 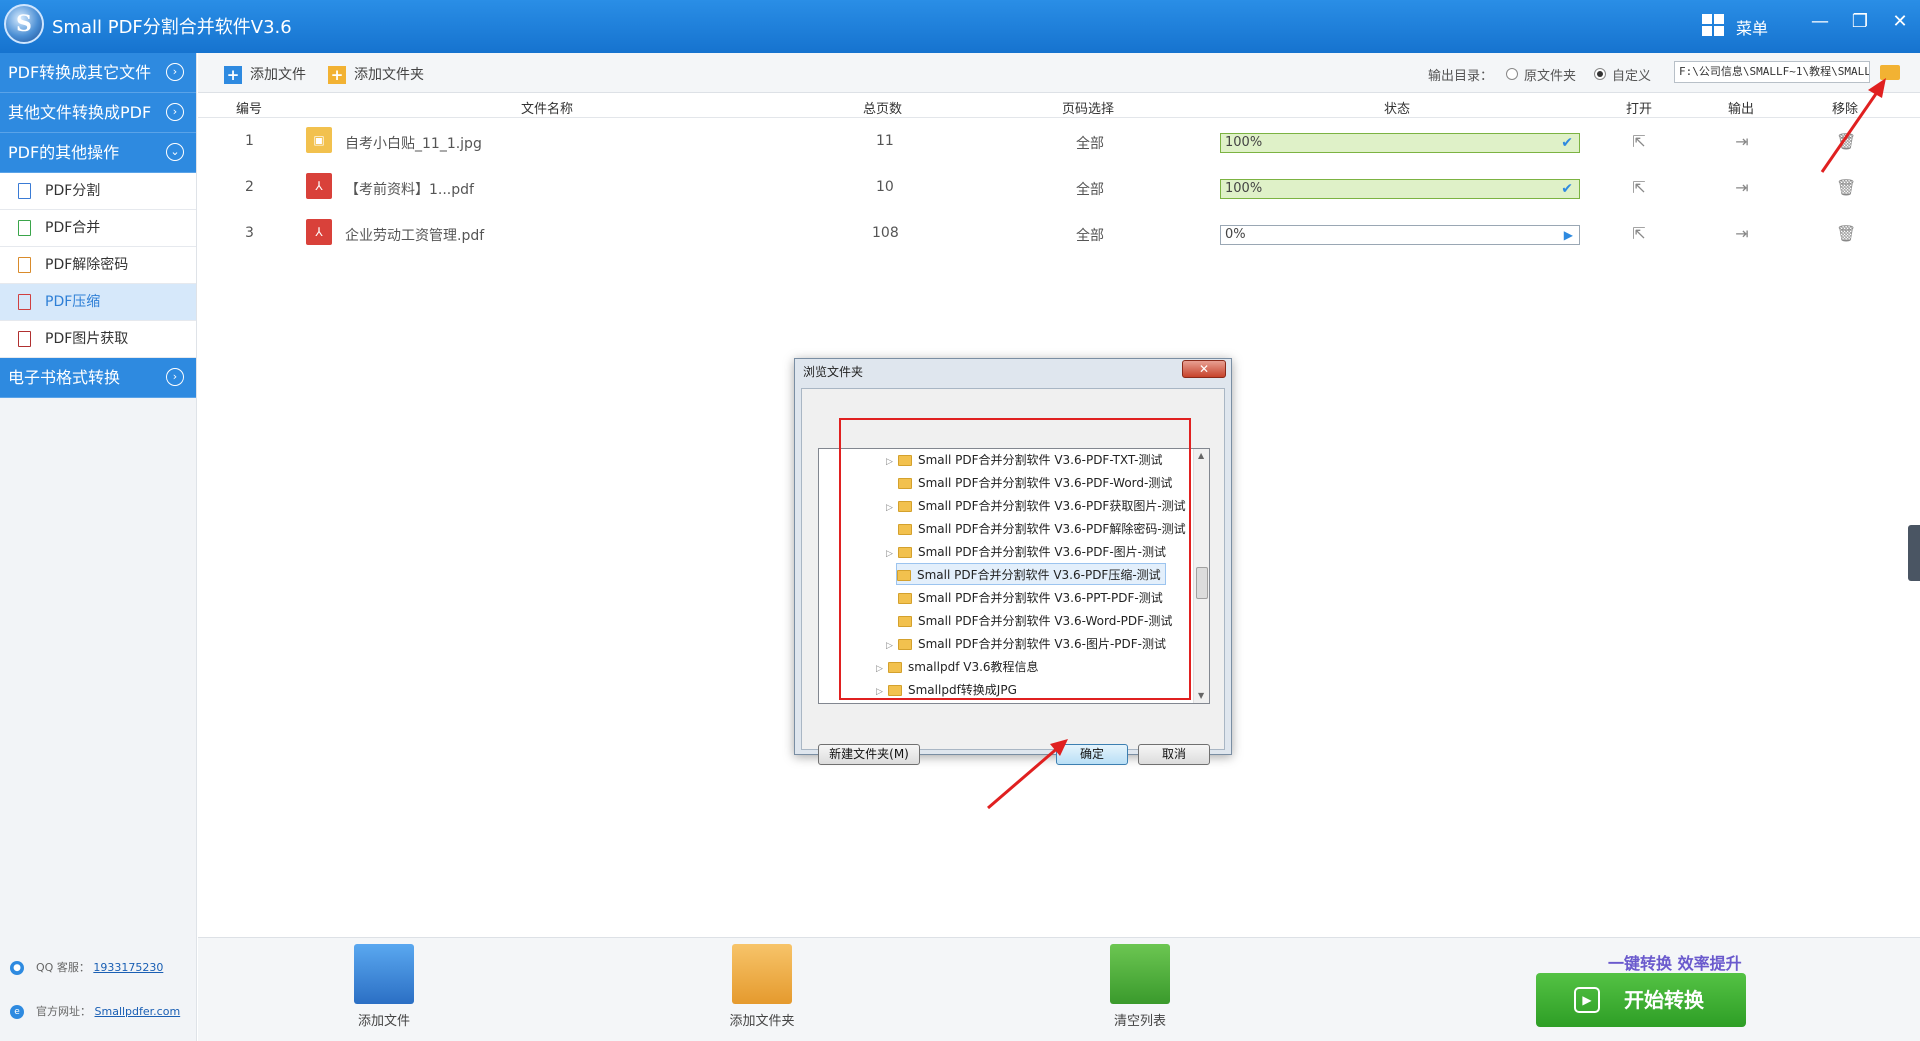 I want to click on clear-list-button: 清空列表, so click(x=1140, y=986).